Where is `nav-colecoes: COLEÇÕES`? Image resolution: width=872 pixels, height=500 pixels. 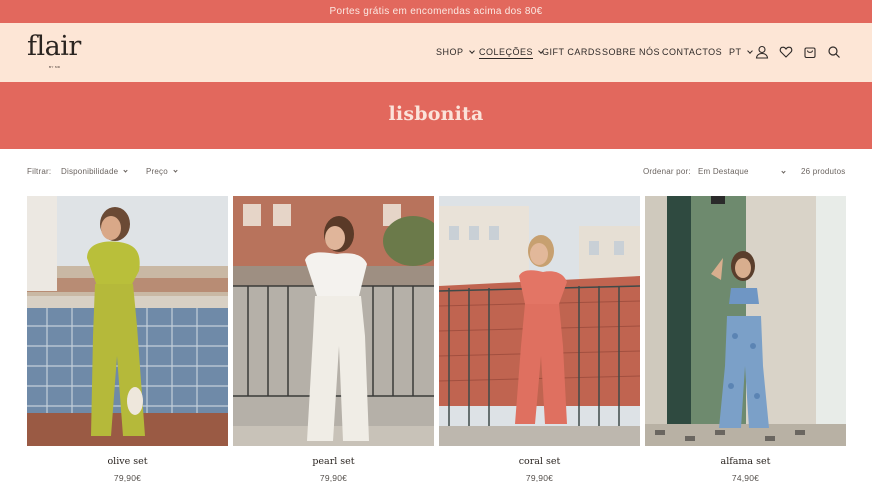
nav-colecoes: COLEÇÕES is located at coordinates (511, 53).